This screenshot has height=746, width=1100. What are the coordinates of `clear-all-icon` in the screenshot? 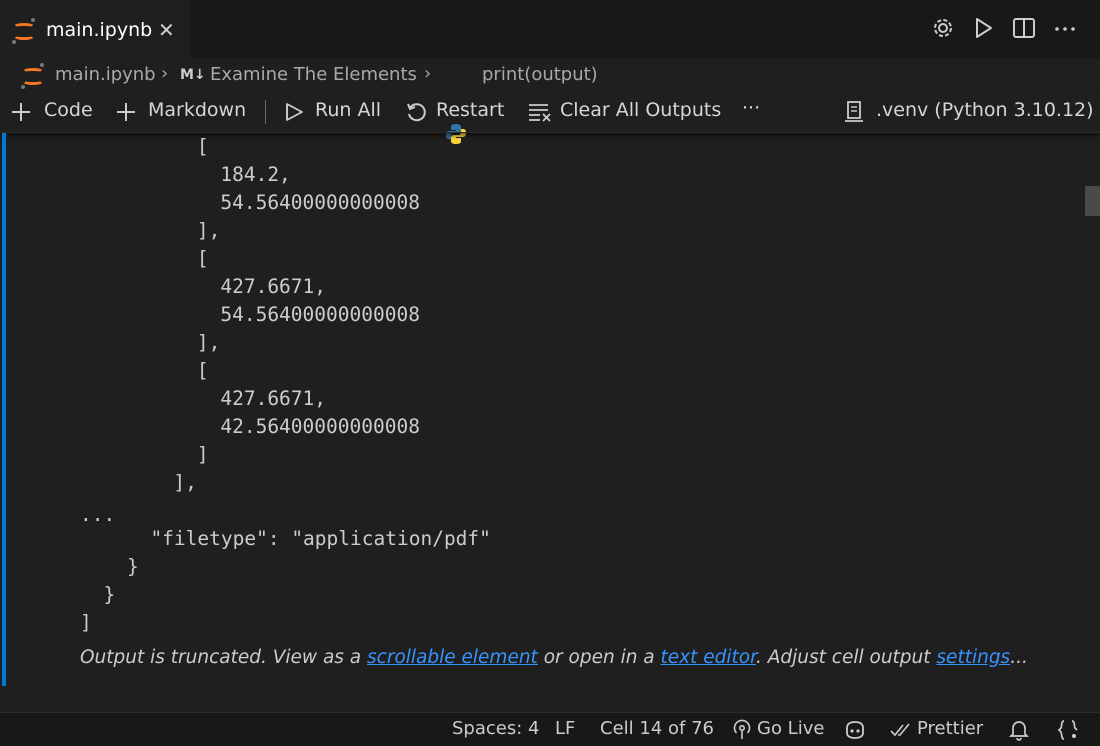 It's located at (540, 113).